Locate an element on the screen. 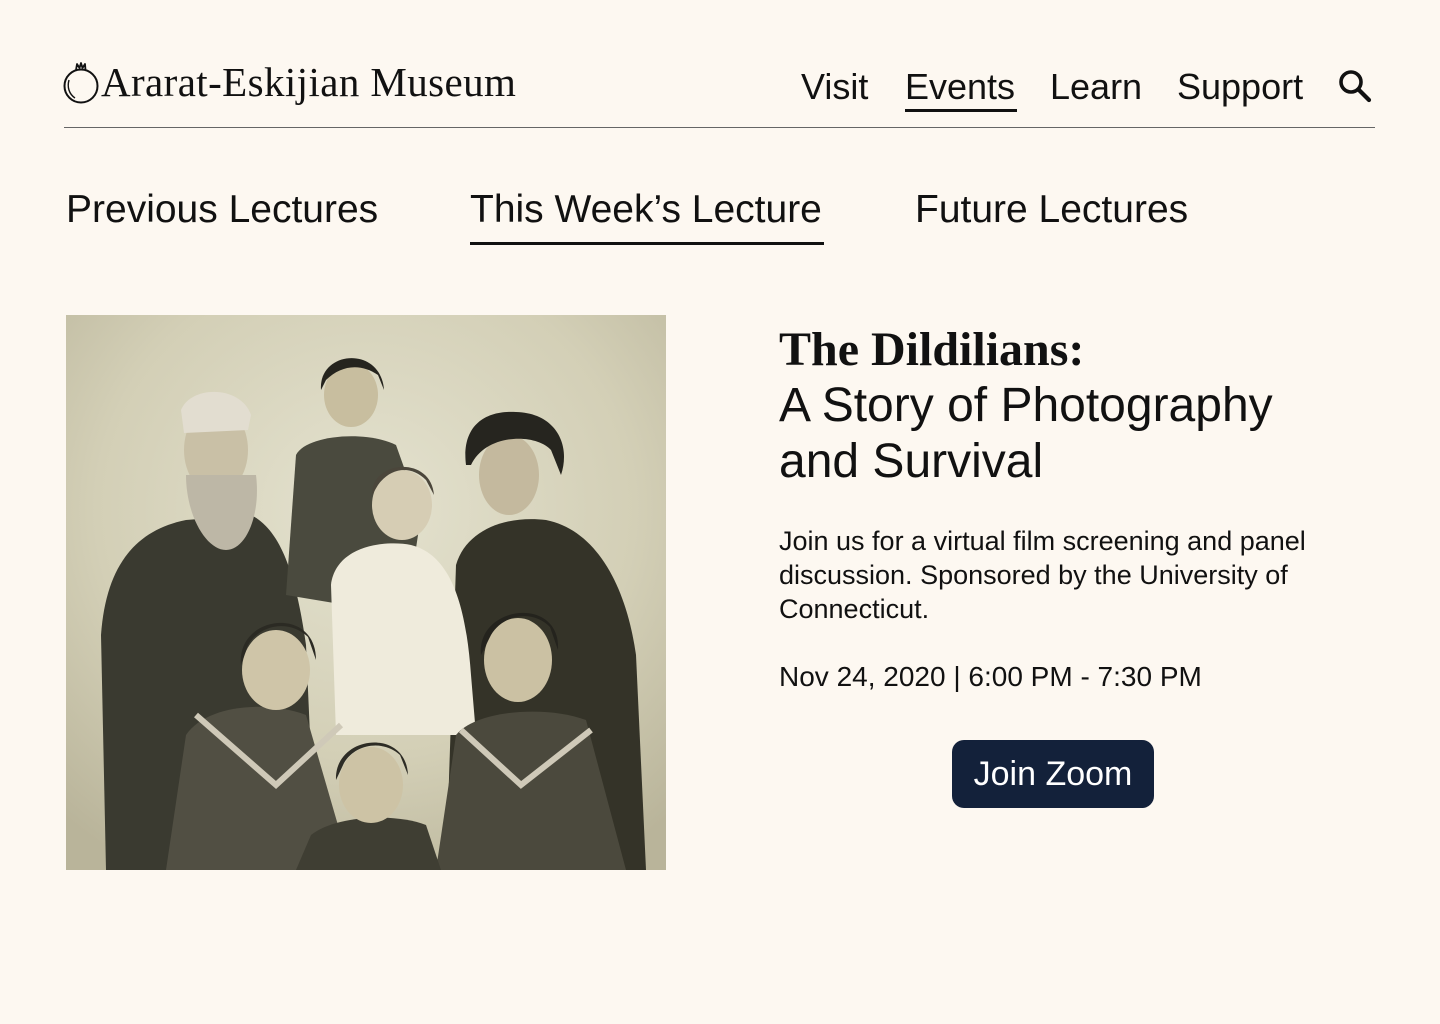 This screenshot has height=1024, width=1440. pomegranate-icon is located at coordinates (81, 83).